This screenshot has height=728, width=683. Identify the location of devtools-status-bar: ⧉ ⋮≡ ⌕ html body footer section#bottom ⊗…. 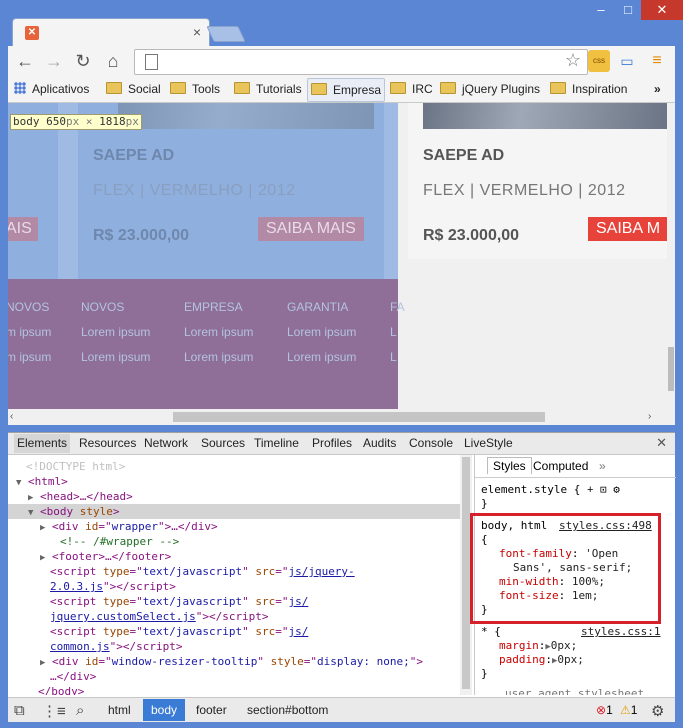
(341, 710).